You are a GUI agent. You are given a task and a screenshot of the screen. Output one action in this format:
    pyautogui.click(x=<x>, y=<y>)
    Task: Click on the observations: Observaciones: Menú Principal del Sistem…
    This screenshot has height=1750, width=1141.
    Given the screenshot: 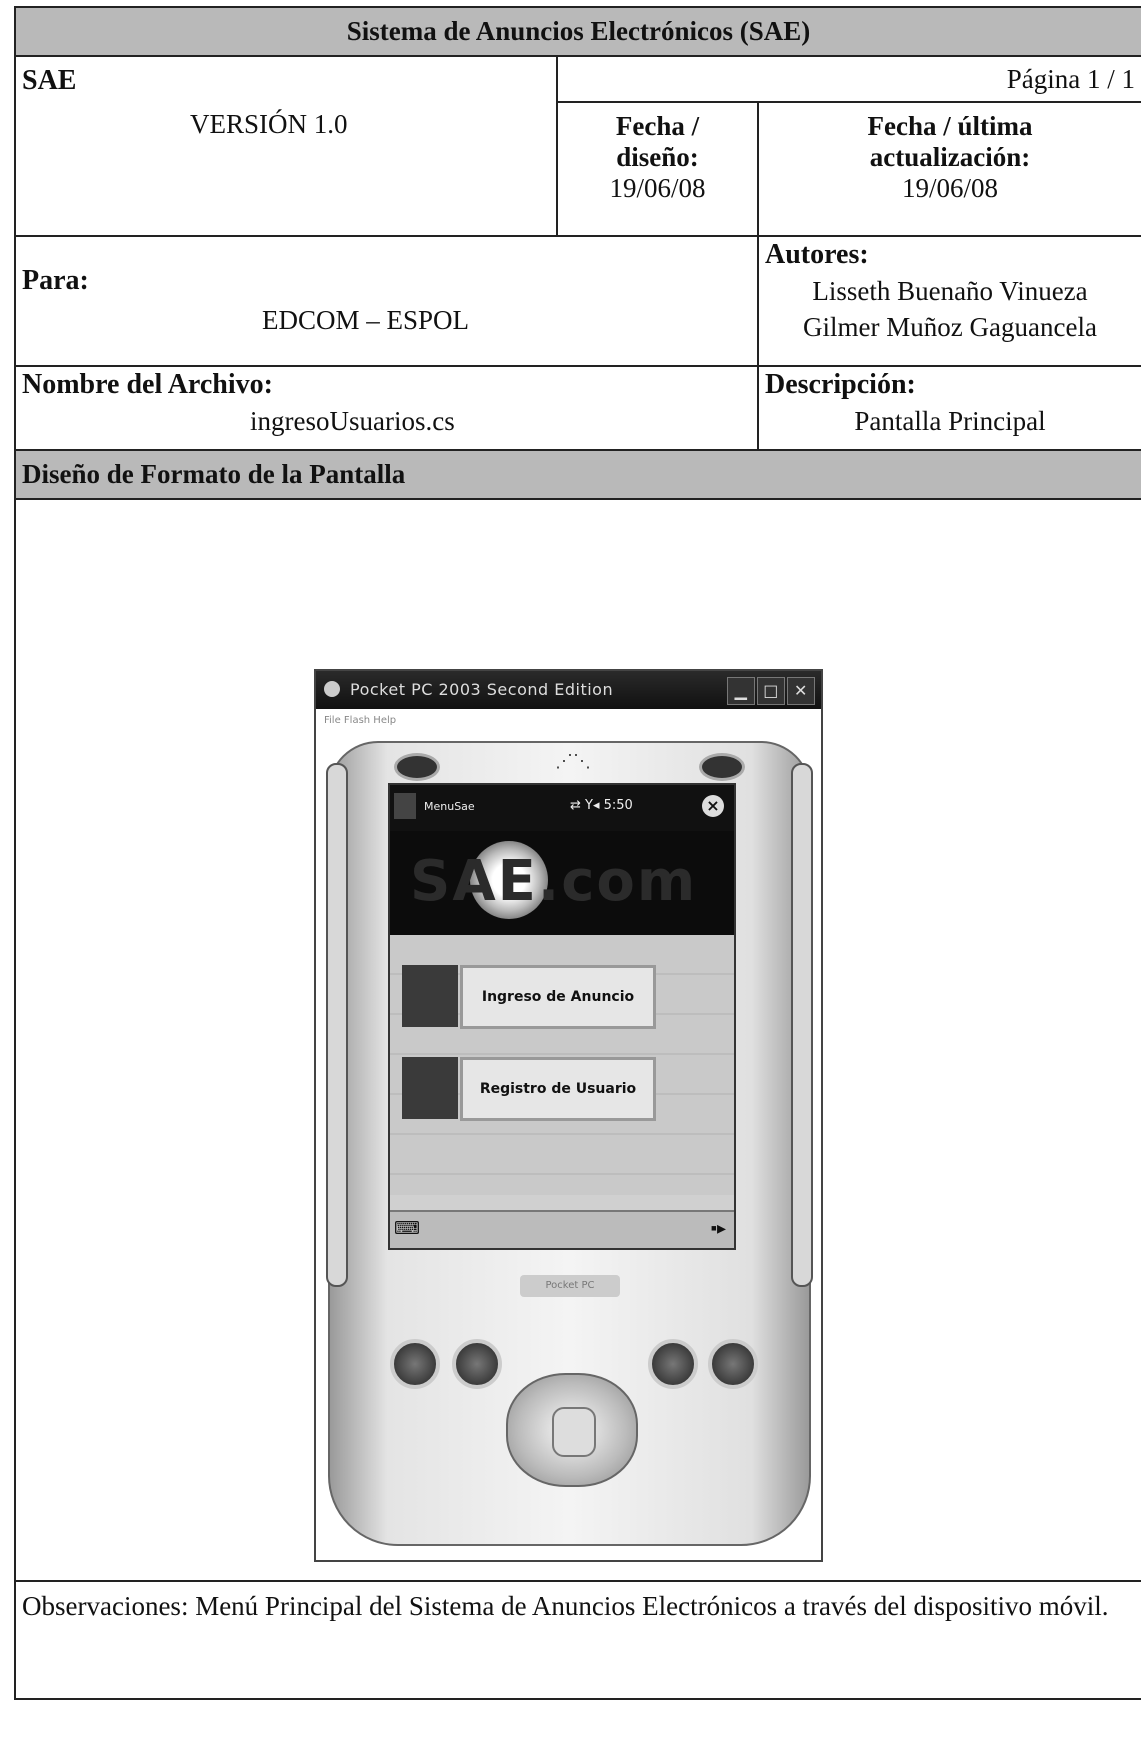 What is the action you would take?
    pyautogui.click(x=577, y=1640)
    